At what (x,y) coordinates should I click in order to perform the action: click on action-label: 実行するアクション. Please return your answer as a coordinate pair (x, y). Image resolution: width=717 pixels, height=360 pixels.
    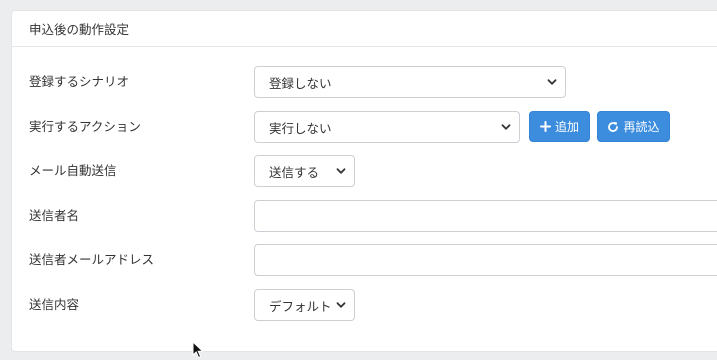
    Looking at the image, I should click on (85, 126).